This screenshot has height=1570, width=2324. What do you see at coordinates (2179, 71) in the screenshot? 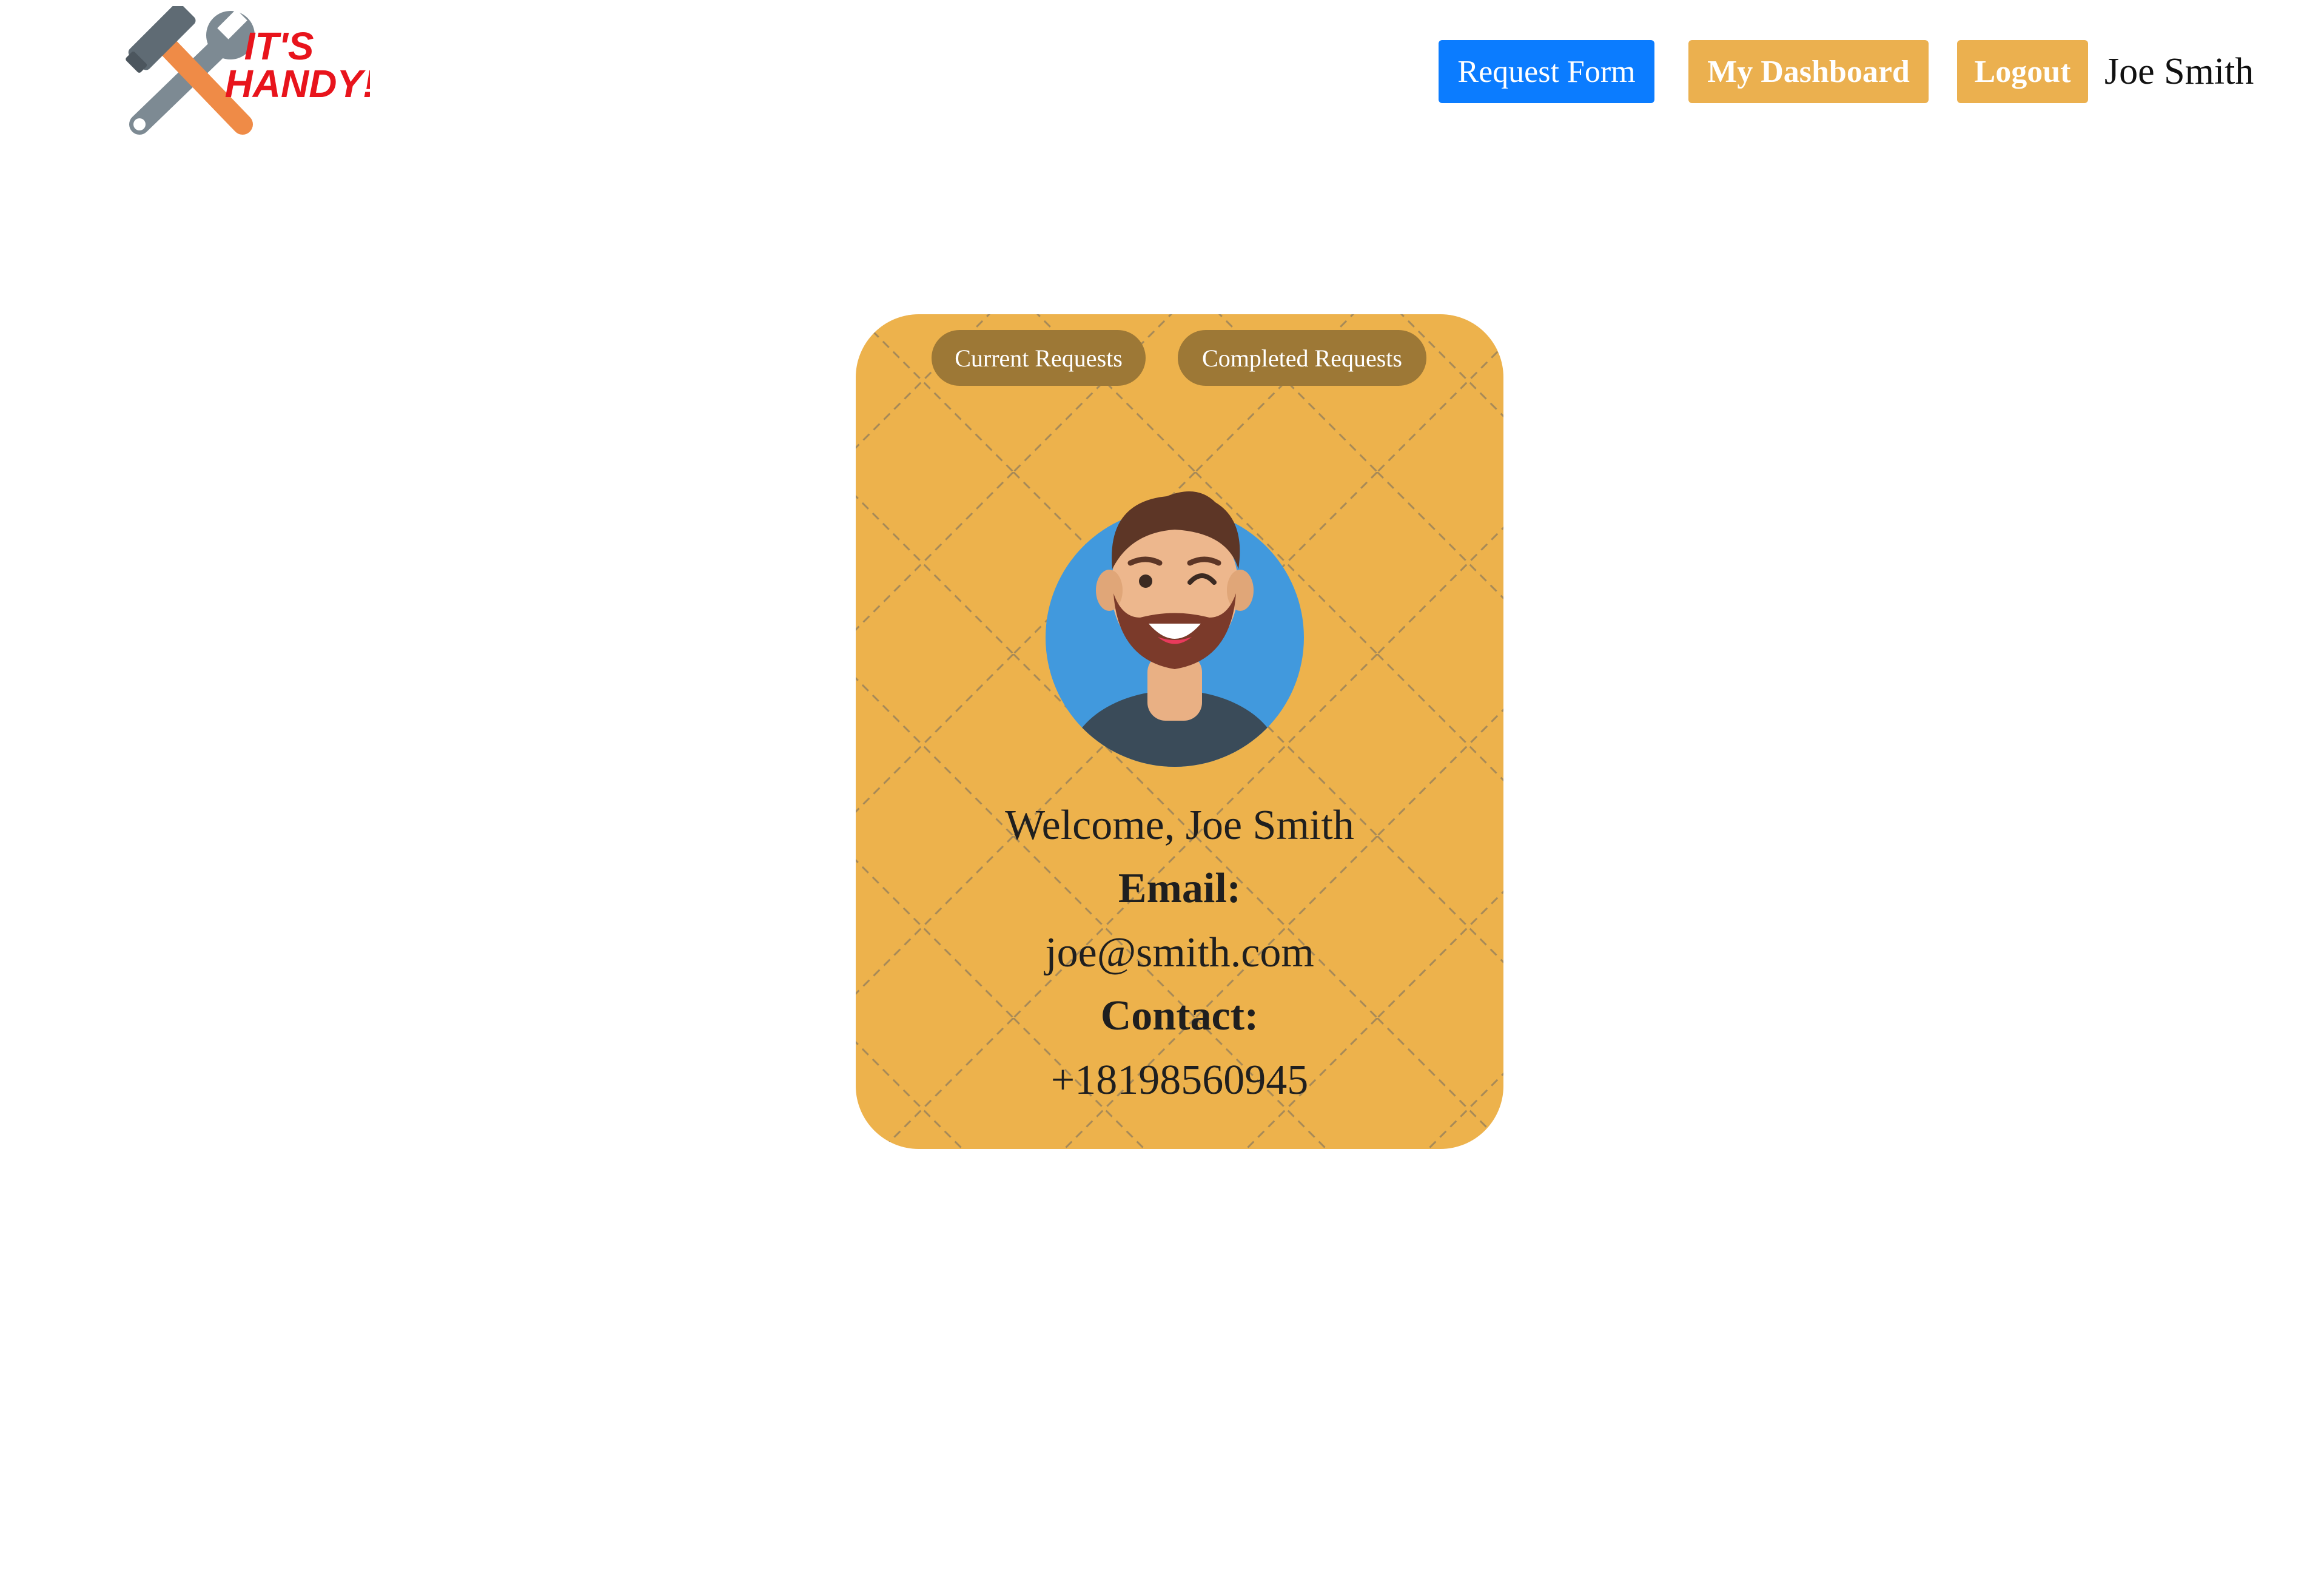
I see `nav-user-name: Joe Smith` at bounding box center [2179, 71].